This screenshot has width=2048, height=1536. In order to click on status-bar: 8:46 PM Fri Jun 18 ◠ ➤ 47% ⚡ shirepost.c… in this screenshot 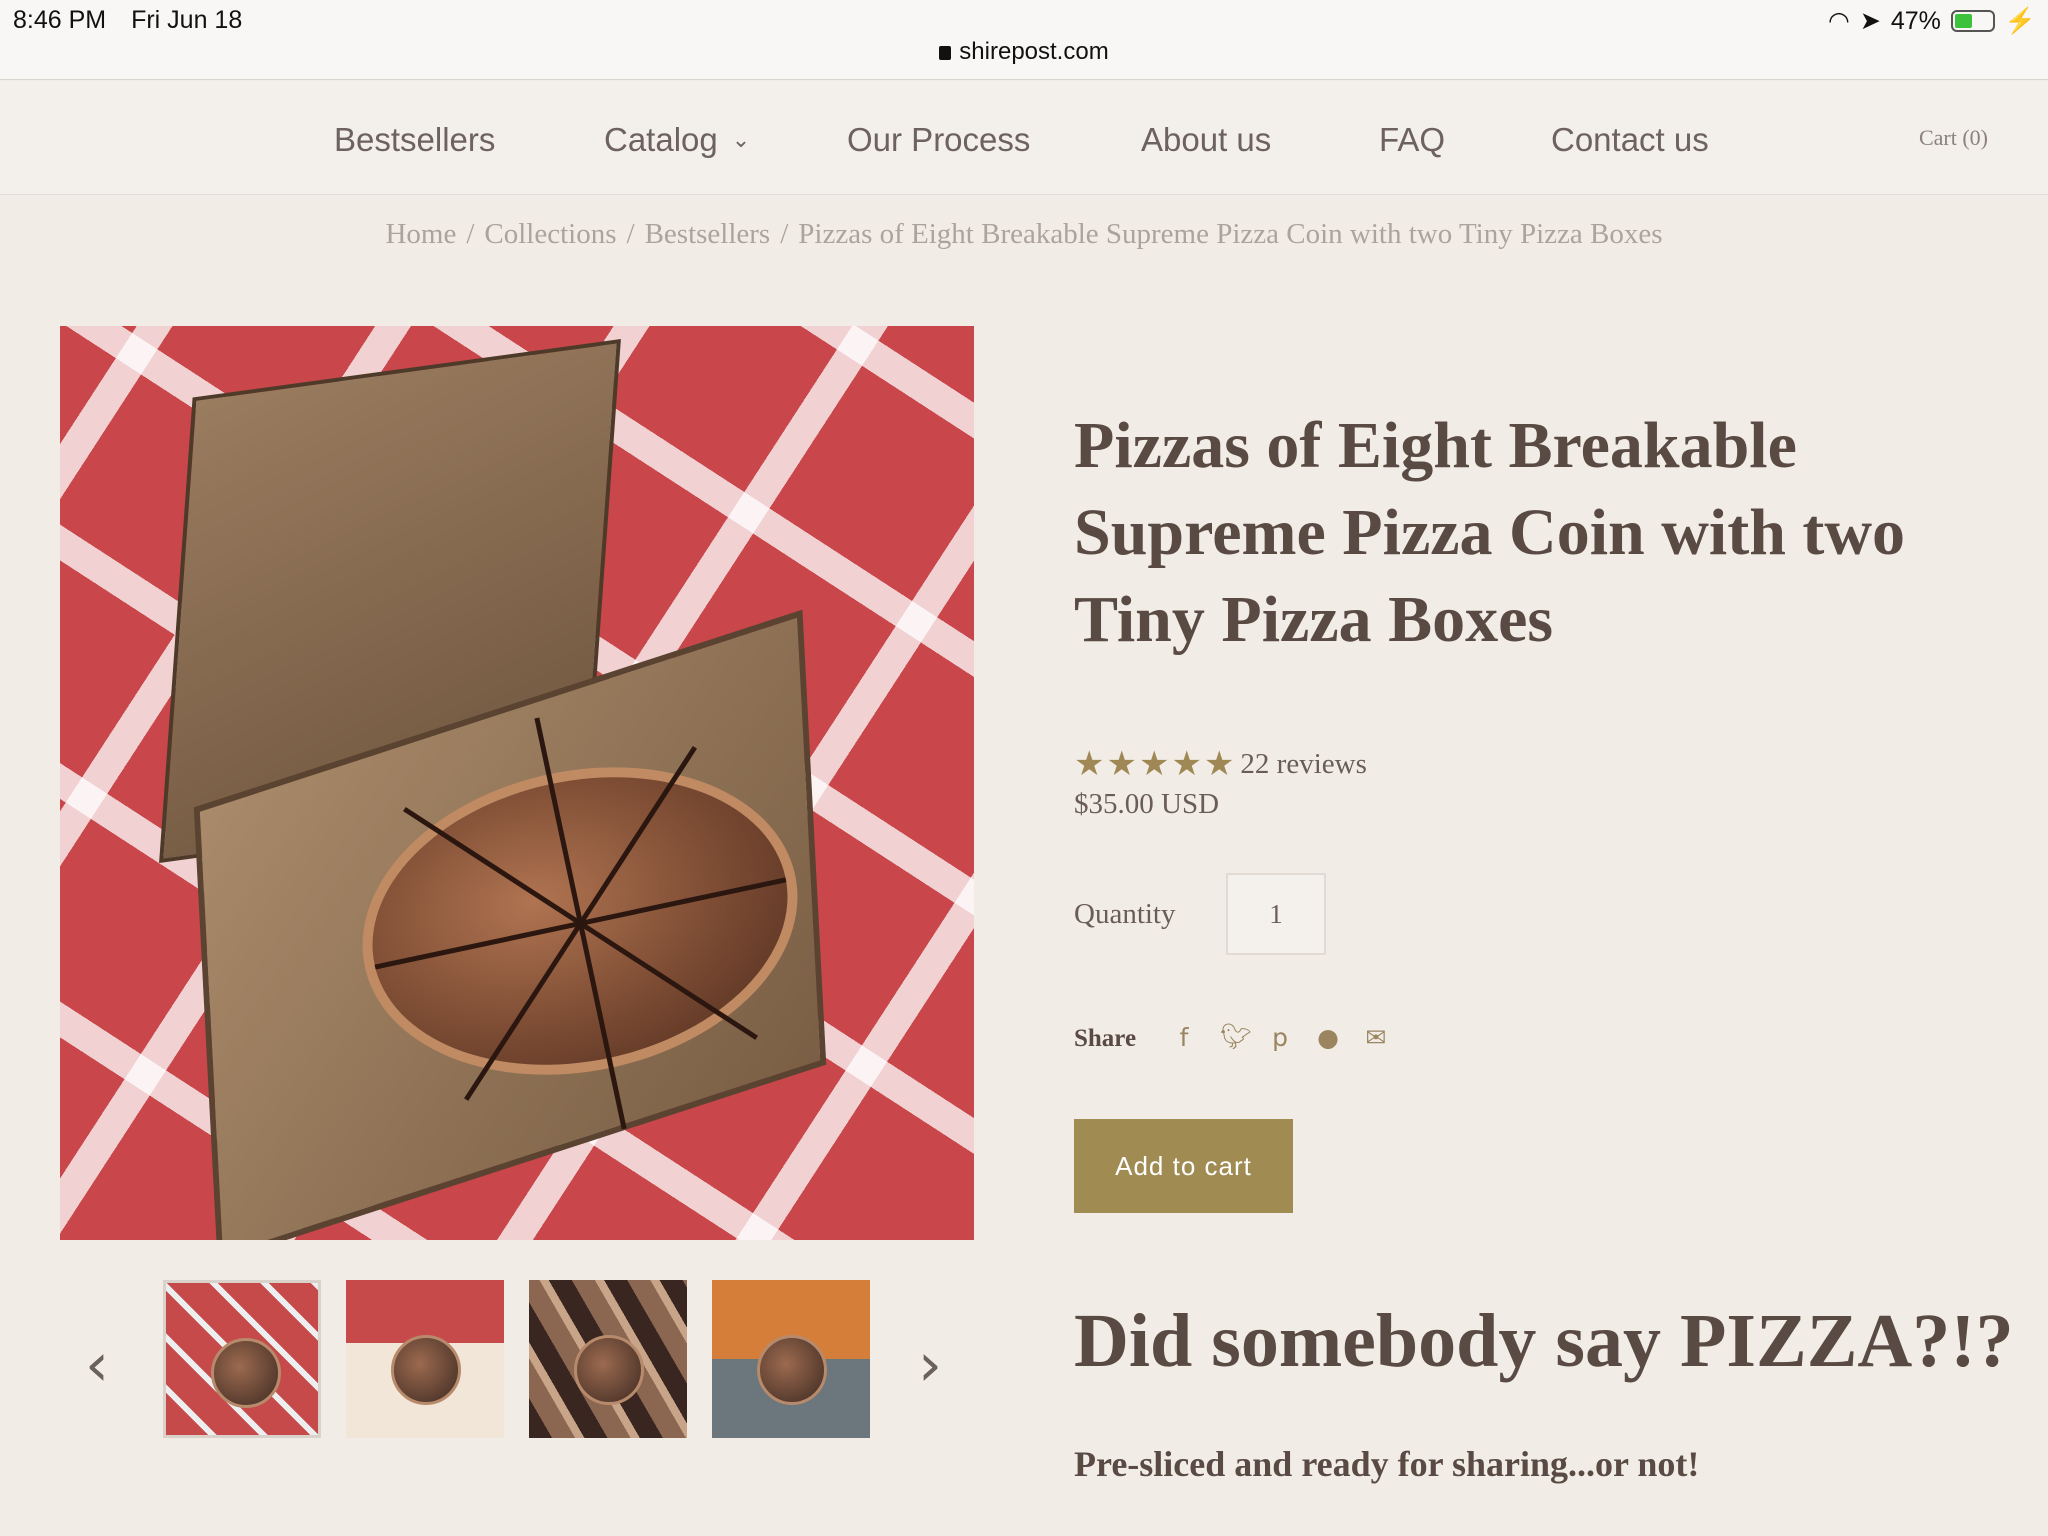, I will do `click(1024, 40)`.